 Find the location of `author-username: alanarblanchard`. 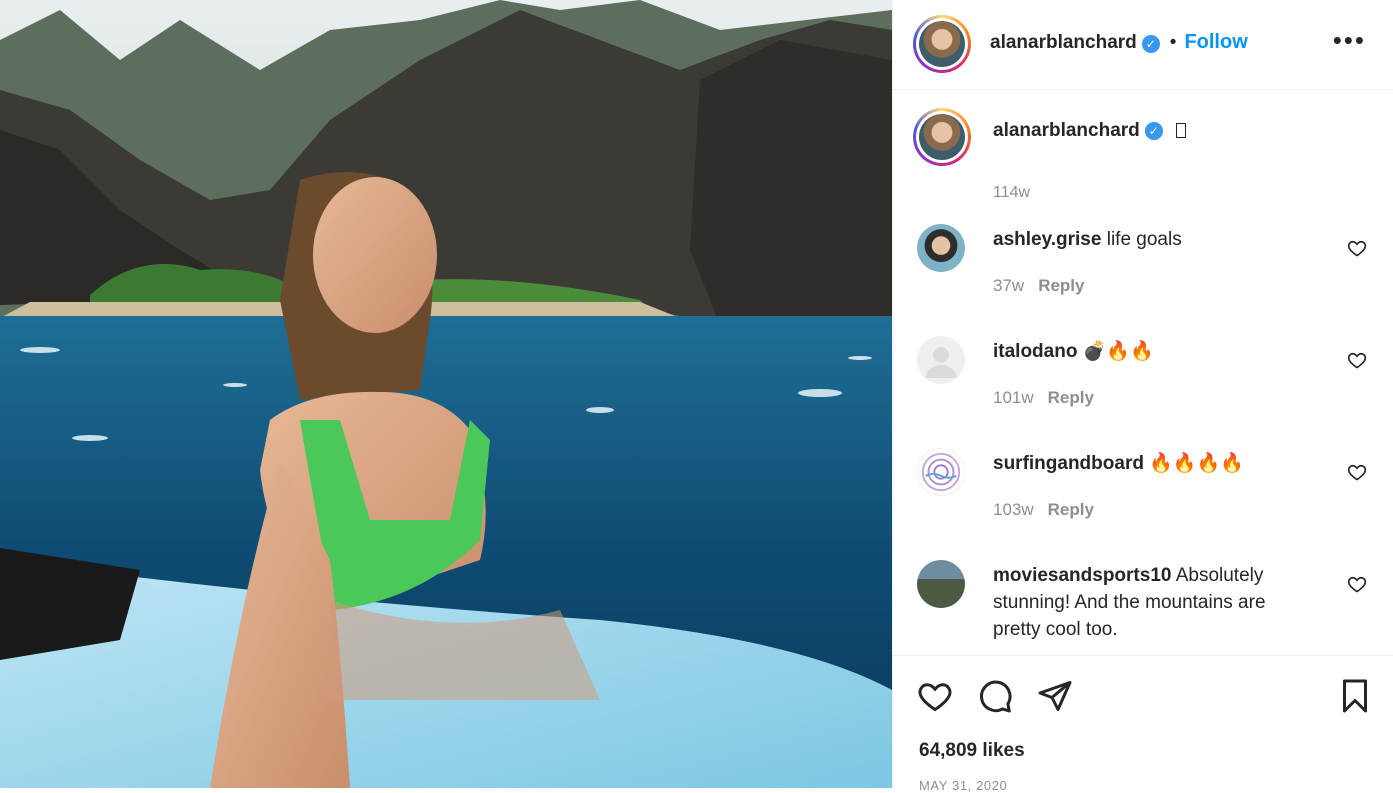

author-username: alanarblanchard is located at coordinates (1063, 42).